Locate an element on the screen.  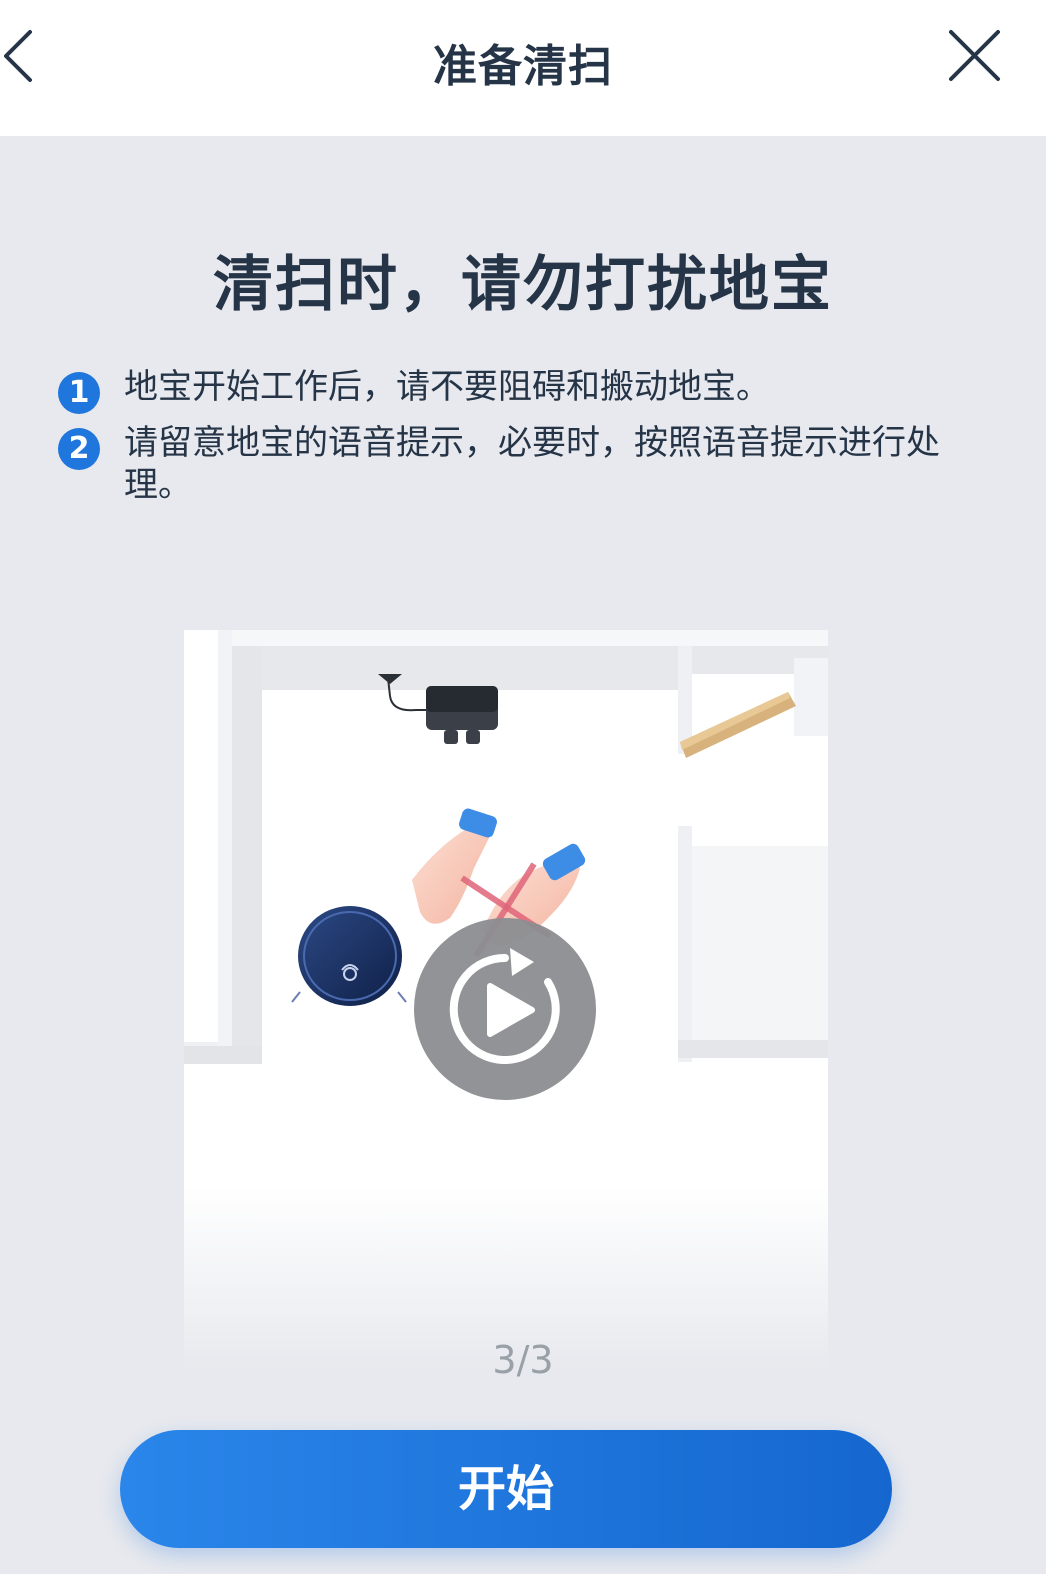
tip-text: 请留意地宝的语音提示，必要时，按照语音提示进行处理。 is located at coordinates (532, 464).